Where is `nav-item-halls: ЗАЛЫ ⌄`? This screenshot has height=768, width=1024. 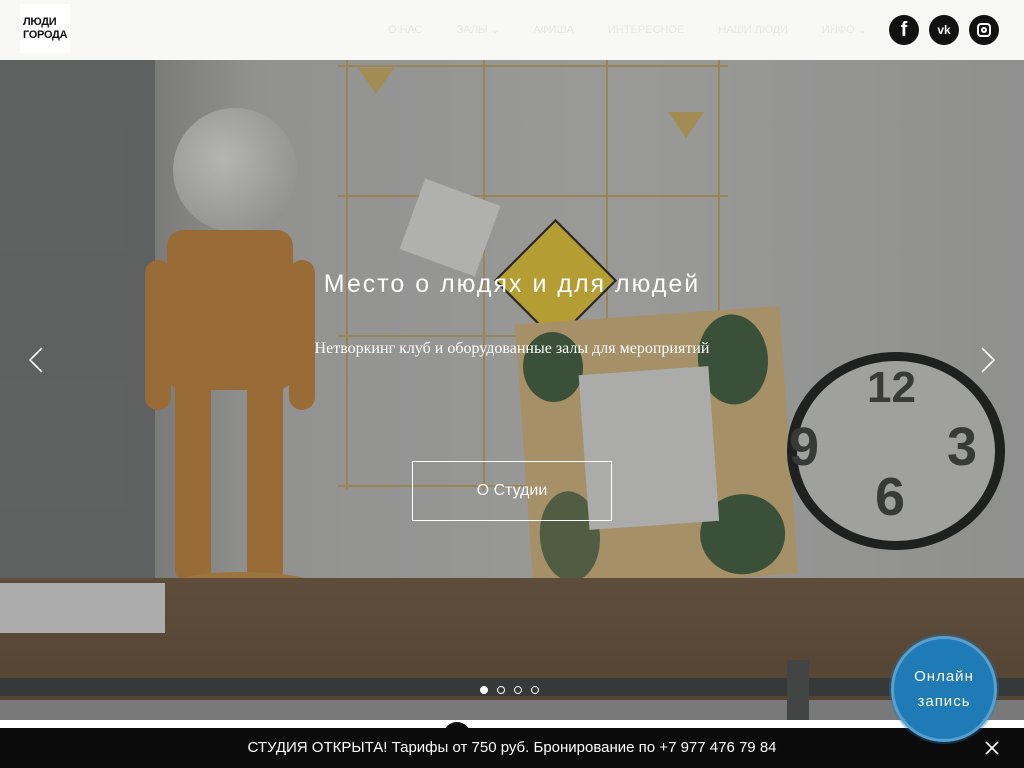 nav-item-halls: ЗАЛЫ ⌄ is located at coordinates (478, 30).